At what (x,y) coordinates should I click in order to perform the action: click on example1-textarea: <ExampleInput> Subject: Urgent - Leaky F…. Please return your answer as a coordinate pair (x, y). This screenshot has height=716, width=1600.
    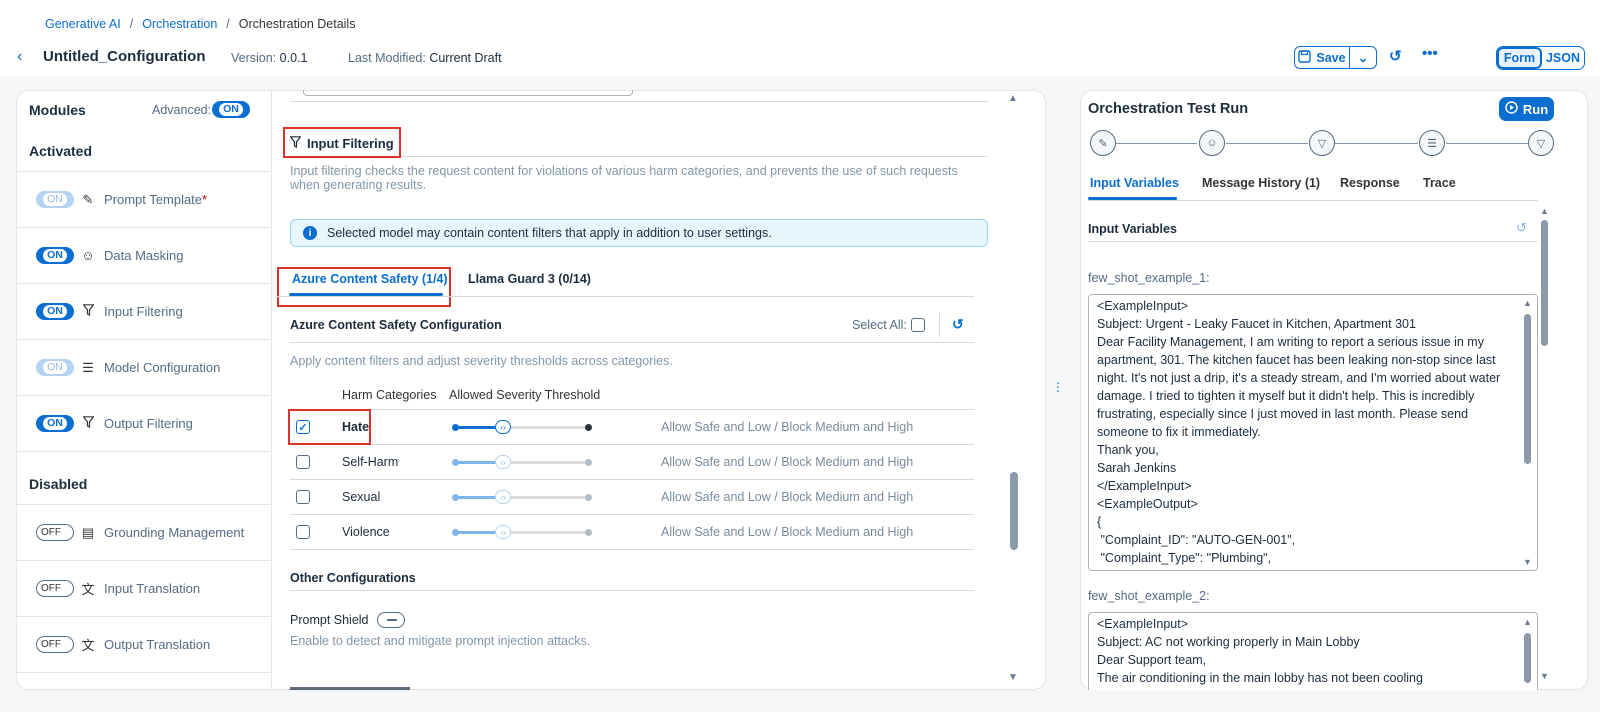
    Looking at the image, I should click on (1313, 432).